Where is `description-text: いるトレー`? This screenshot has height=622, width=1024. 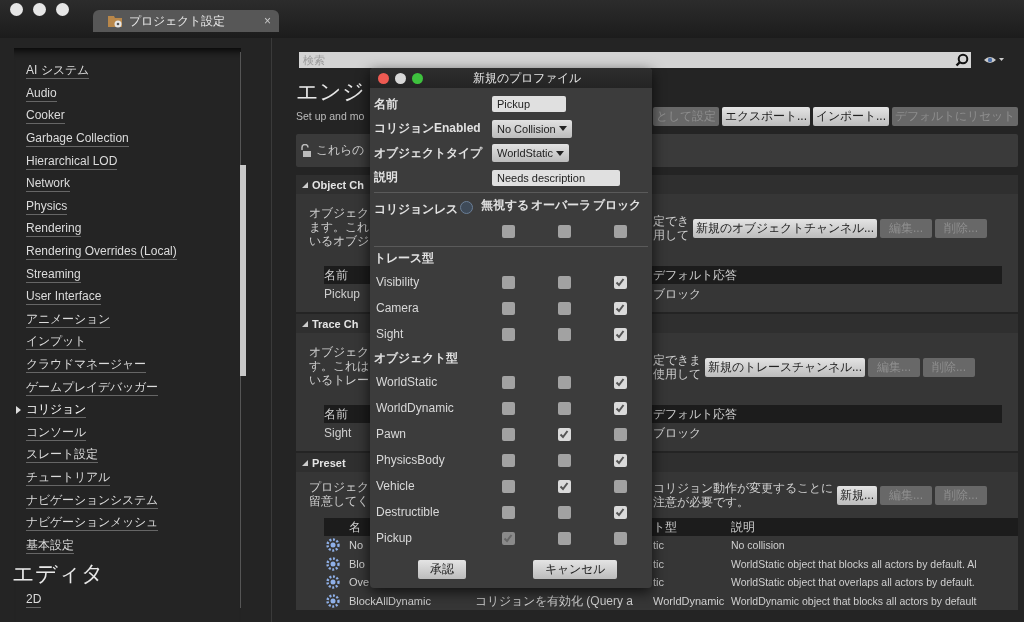 description-text: いるトレー is located at coordinates (338, 380).